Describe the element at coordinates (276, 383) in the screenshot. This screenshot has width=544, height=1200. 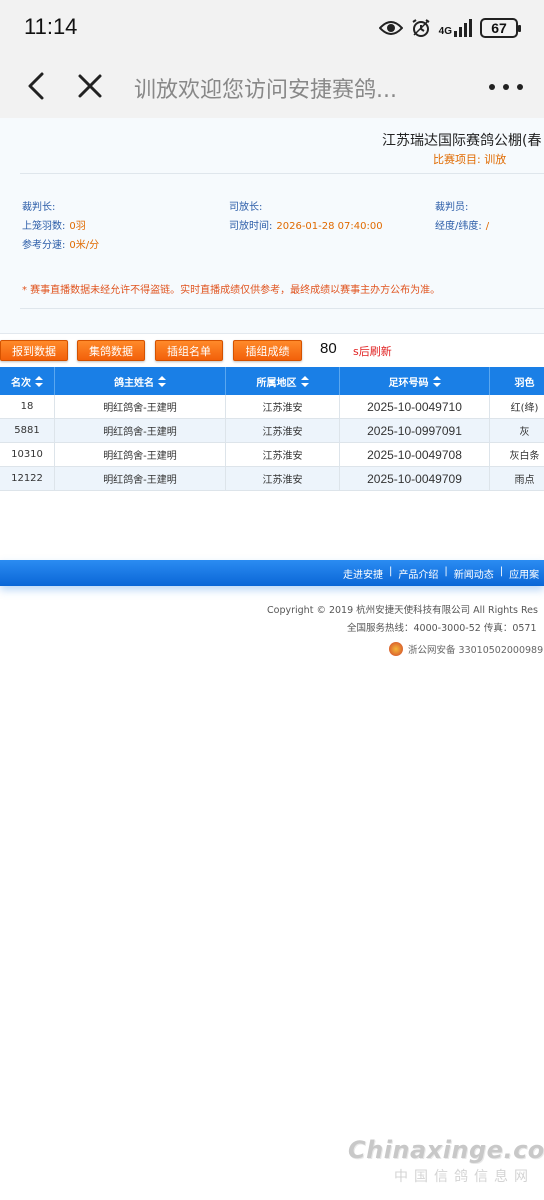
I see `header-region-label: 所属地区` at that location.